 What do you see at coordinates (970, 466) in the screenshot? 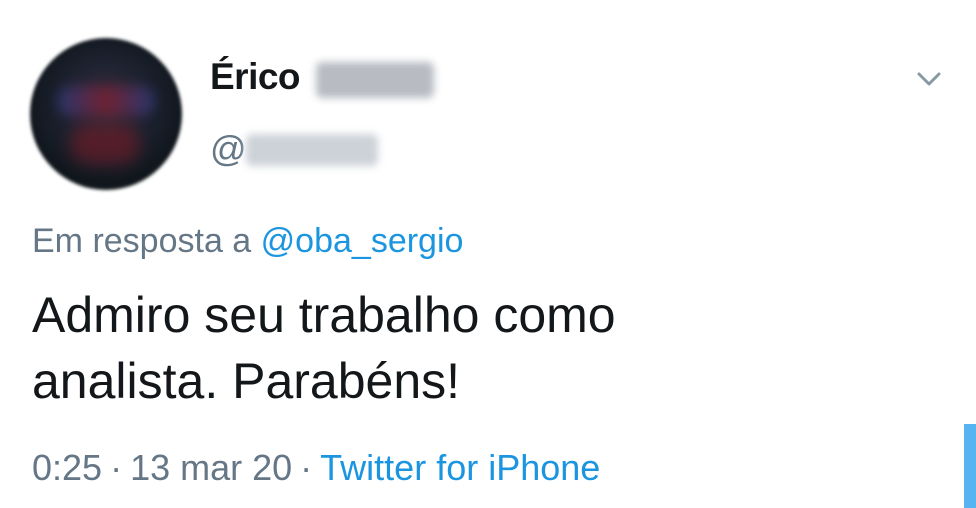
I see `scroll-indicator` at bounding box center [970, 466].